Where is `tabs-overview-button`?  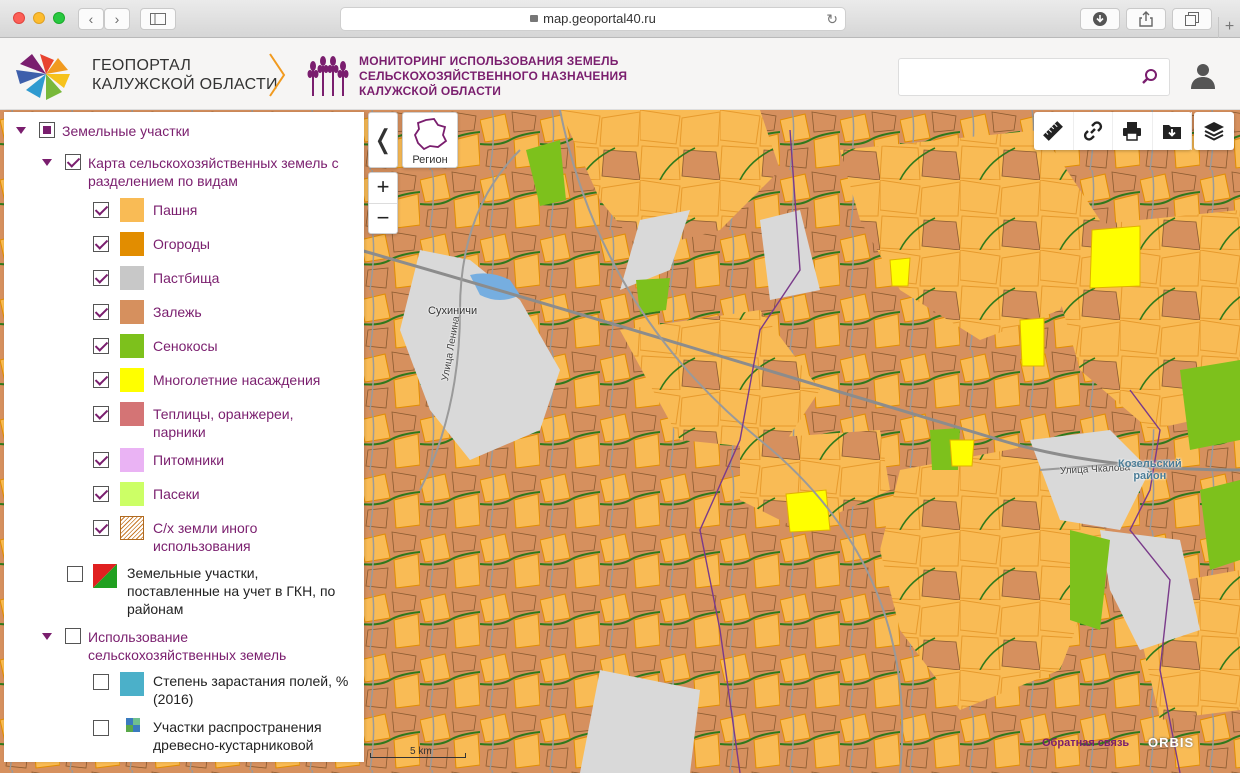 tabs-overview-button is located at coordinates (1192, 19).